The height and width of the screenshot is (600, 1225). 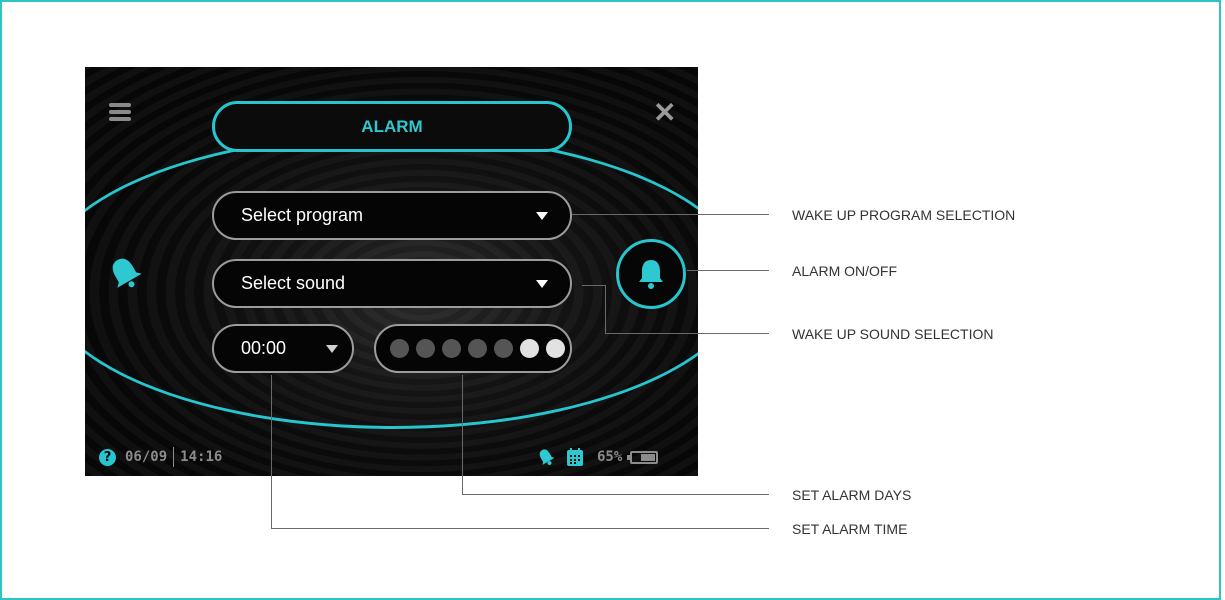 What do you see at coordinates (392, 126) in the screenshot?
I see `page-title: ALARM` at bounding box center [392, 126].